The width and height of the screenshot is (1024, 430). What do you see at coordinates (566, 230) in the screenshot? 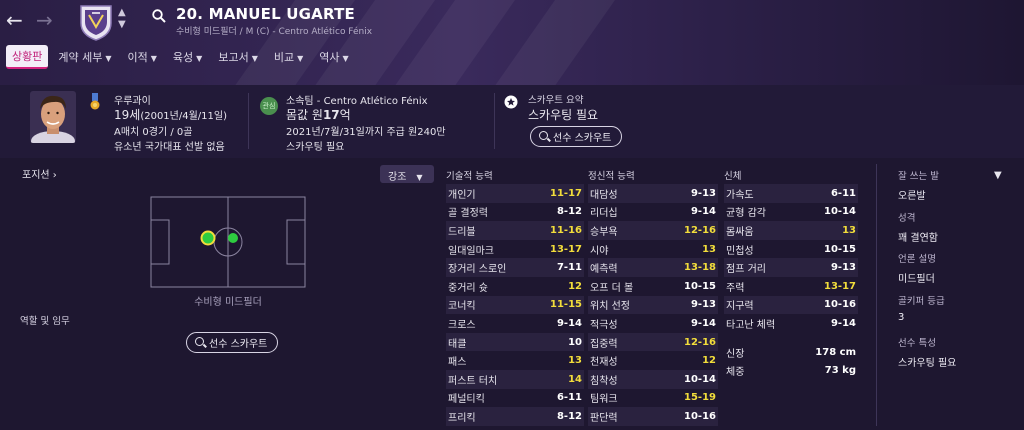
I see `attr-value: 11-16` at bounding box center [566, 230].